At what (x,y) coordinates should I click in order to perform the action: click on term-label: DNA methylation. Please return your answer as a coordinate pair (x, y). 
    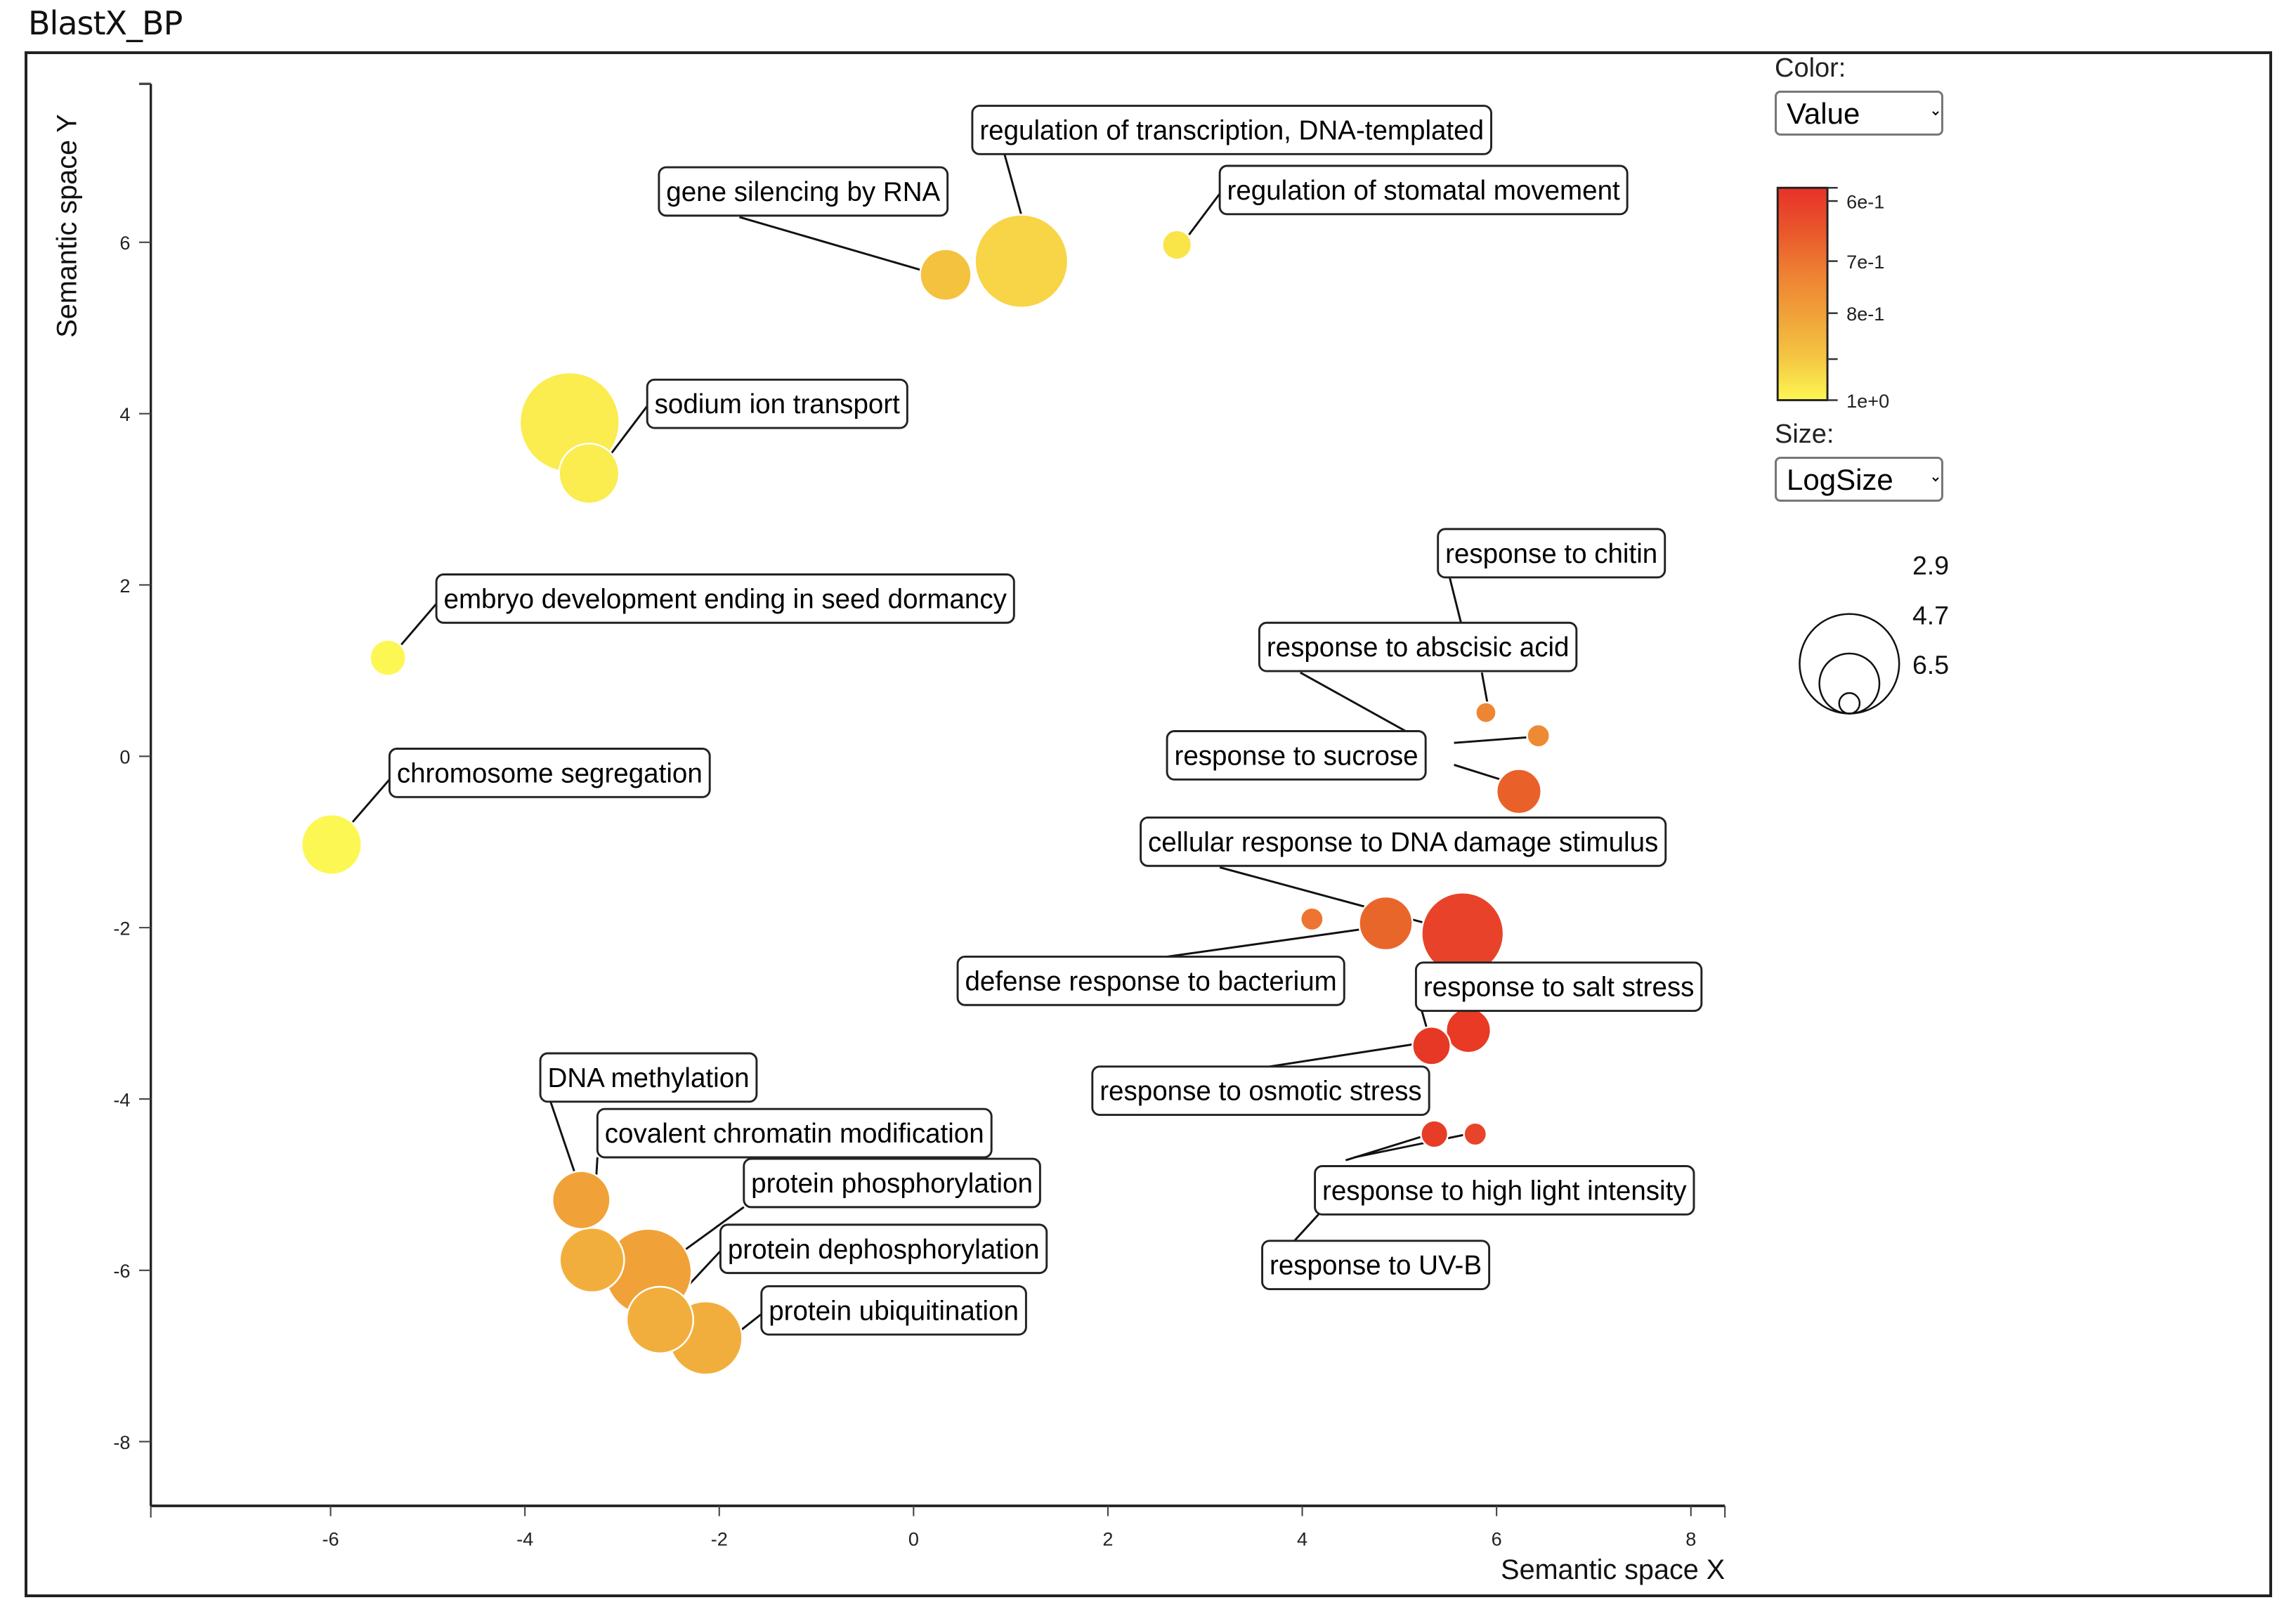
    Looking at the image, I should click on (648, 1077).